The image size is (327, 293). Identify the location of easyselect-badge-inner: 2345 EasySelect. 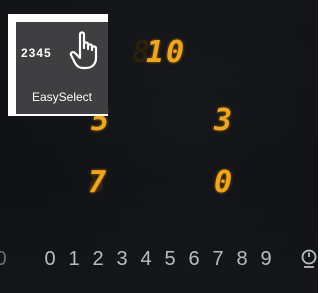
(62, 68).